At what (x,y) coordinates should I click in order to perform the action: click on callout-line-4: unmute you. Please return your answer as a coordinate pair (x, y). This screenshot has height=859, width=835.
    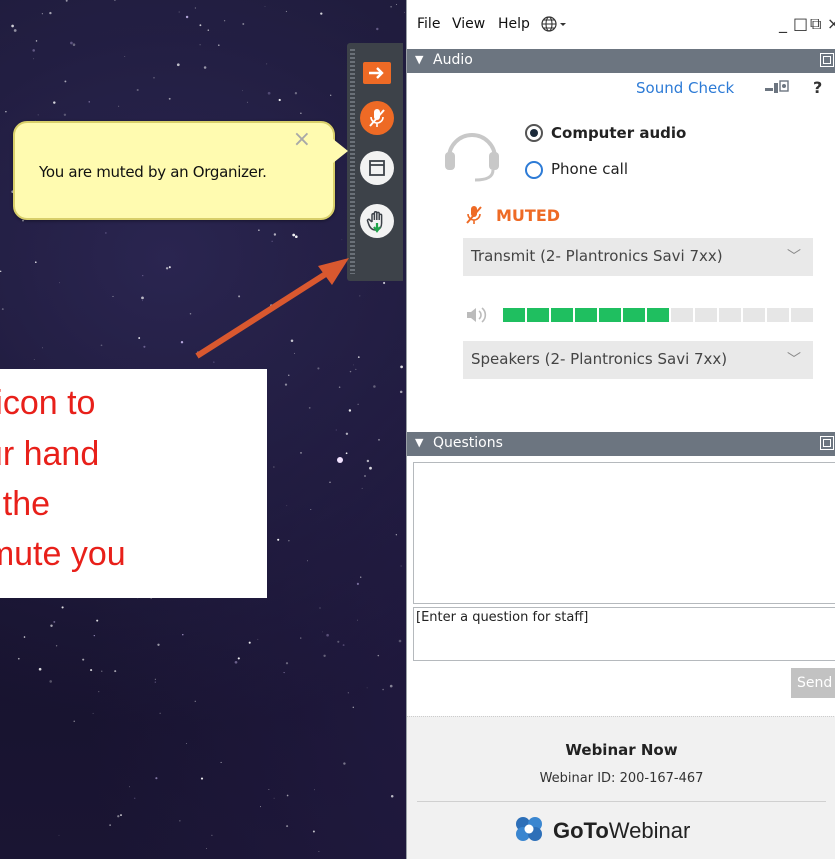
    Looking at the image, I should click on (63, 554).